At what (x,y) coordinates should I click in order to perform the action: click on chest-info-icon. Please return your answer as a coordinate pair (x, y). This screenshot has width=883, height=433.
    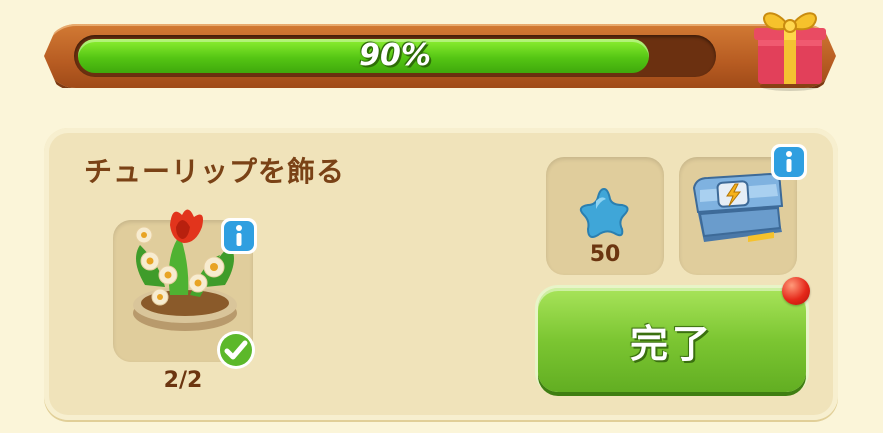
    Looking at the image, I should click on (789, 162).